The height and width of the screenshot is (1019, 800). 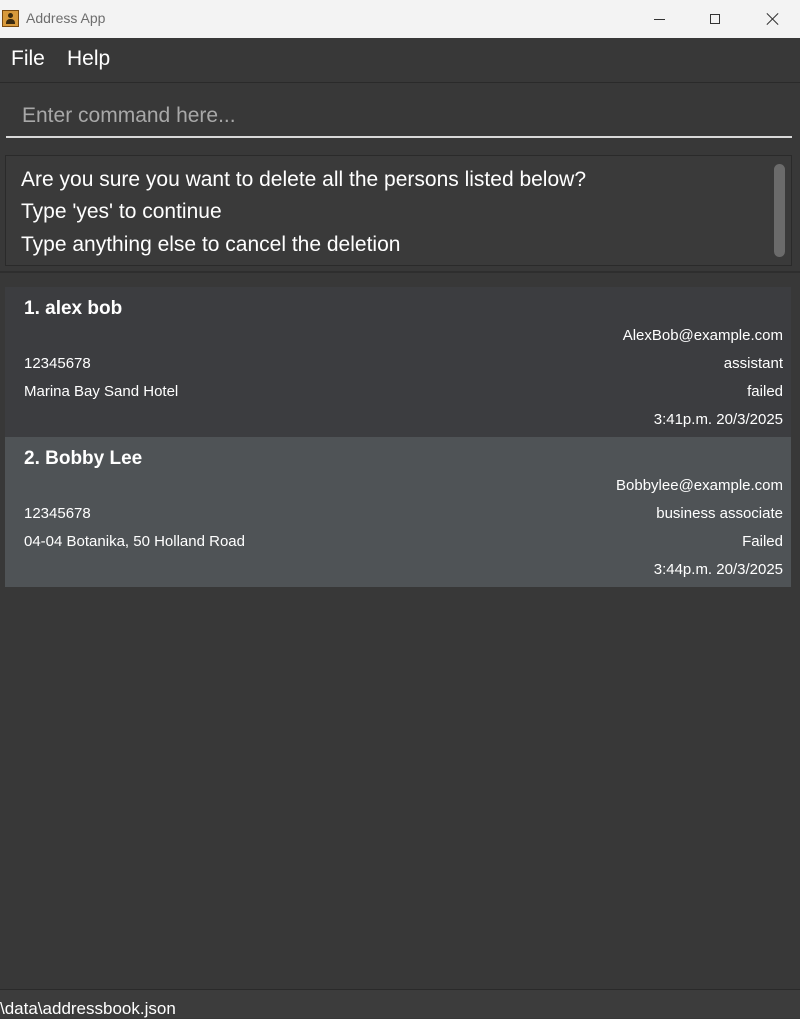 I want to click on minimize-icon, so click(x=659, y=19).